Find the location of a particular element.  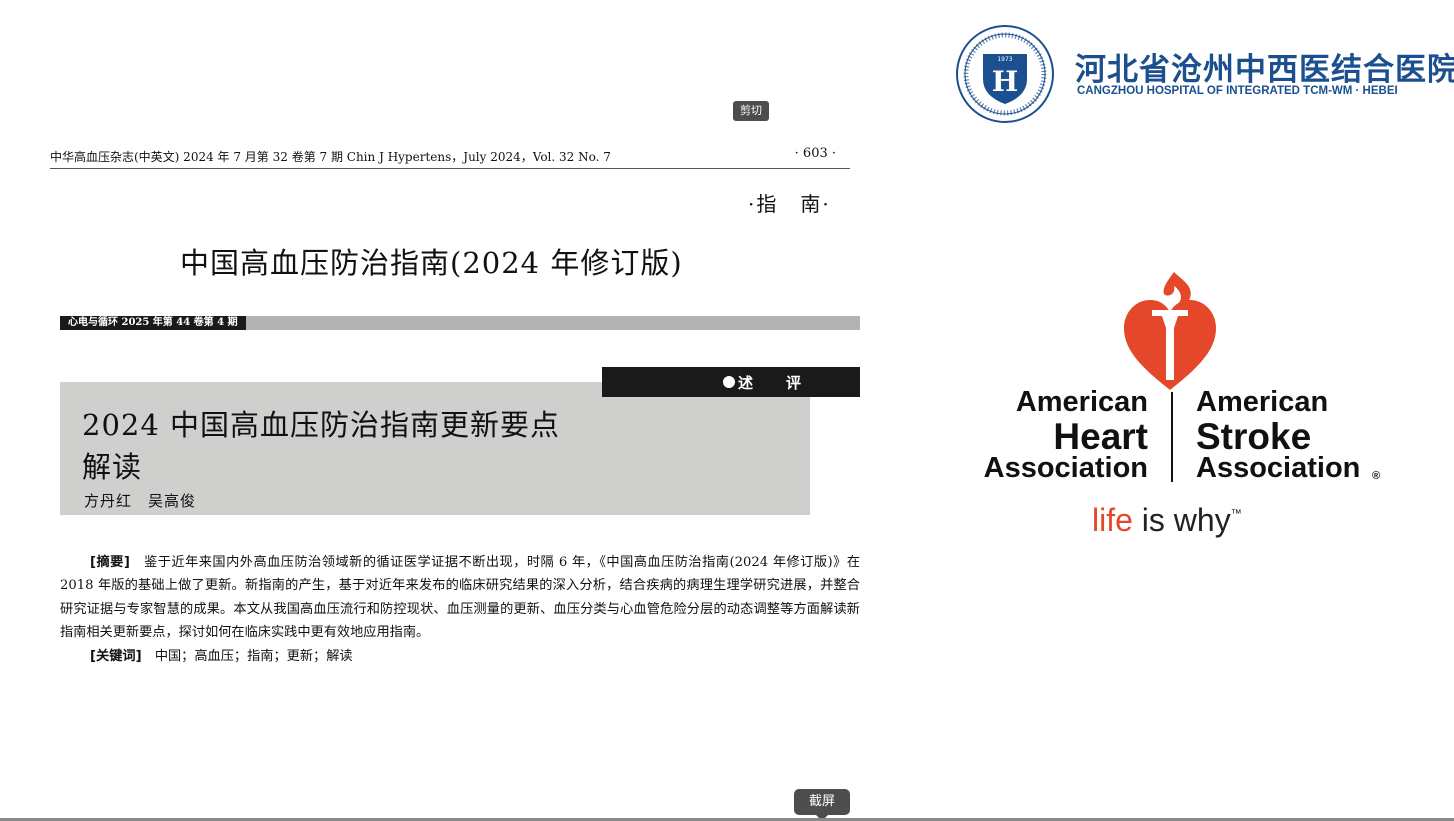

review-label: 述 评 is located at coordinates (762, 382).